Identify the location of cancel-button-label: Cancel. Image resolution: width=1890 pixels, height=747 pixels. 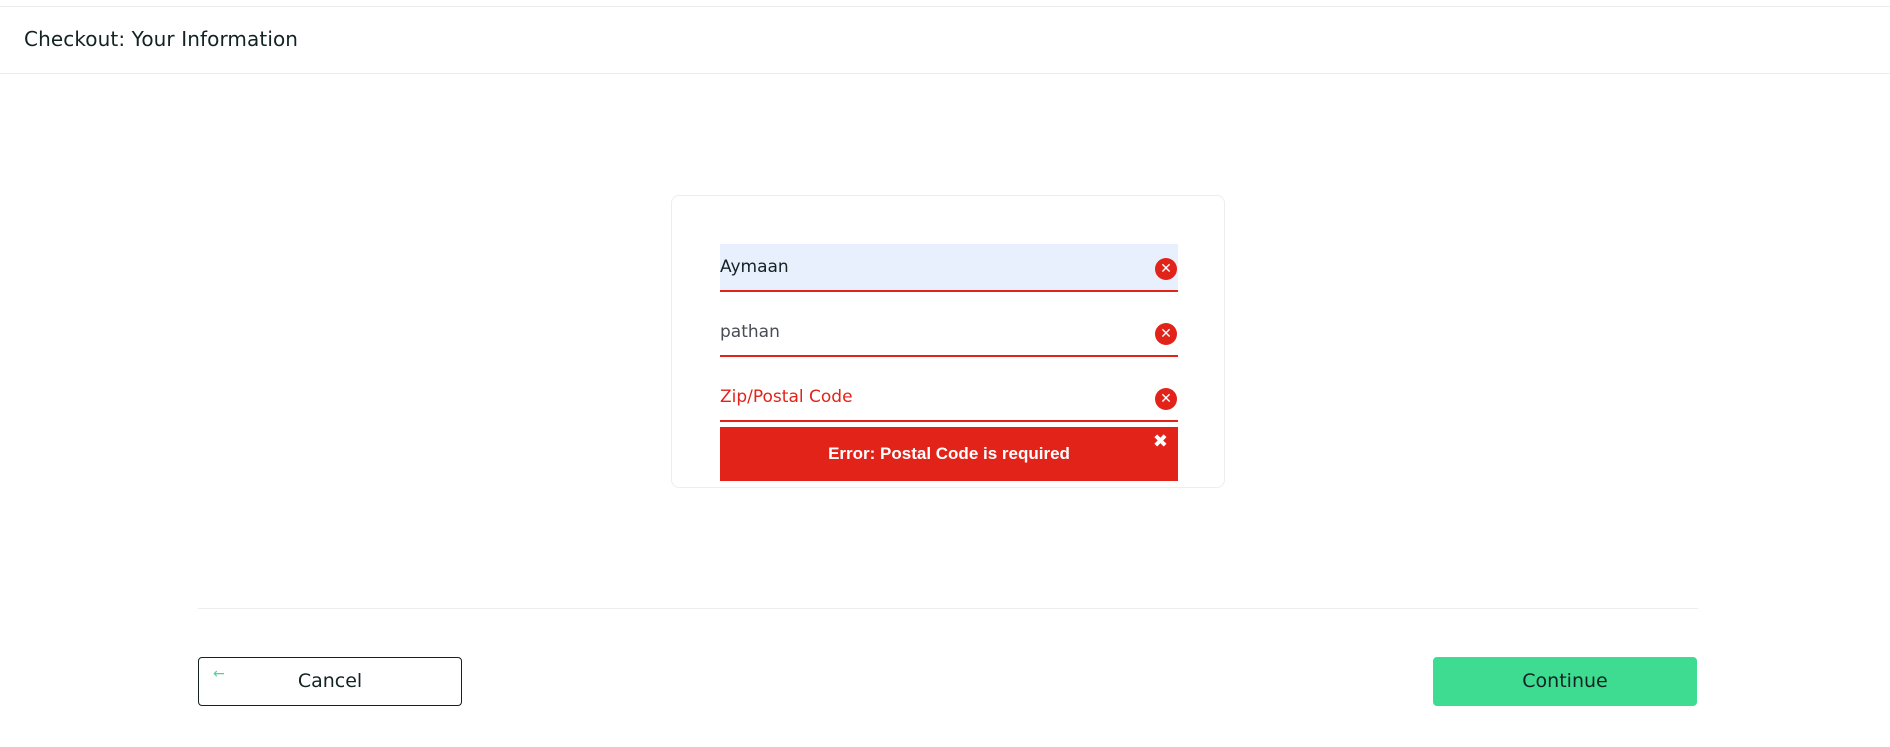
(330, 681).